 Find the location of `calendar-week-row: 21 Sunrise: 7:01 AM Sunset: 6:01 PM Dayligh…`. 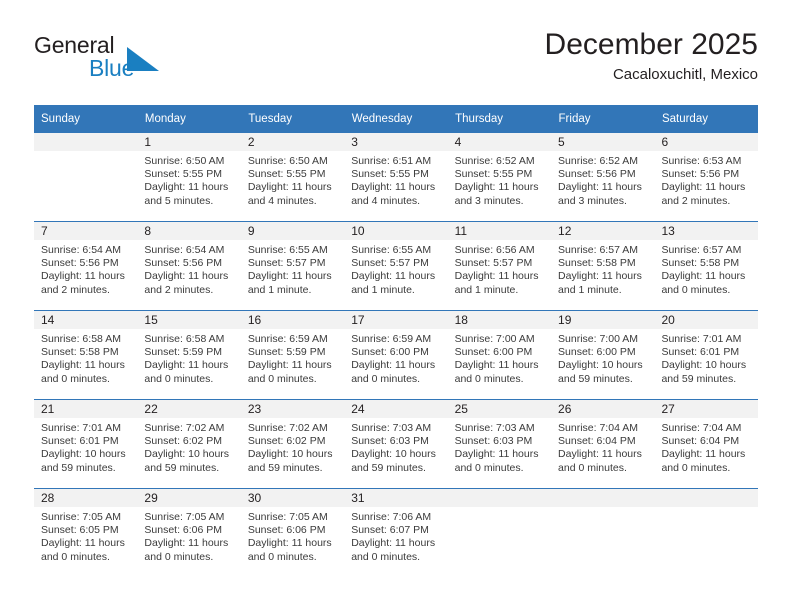

calendar-week-row: 21 Sunrise: 7:01 AM Sunset: 6:01 PM Dayligh… is located at coordinates (396, 444).